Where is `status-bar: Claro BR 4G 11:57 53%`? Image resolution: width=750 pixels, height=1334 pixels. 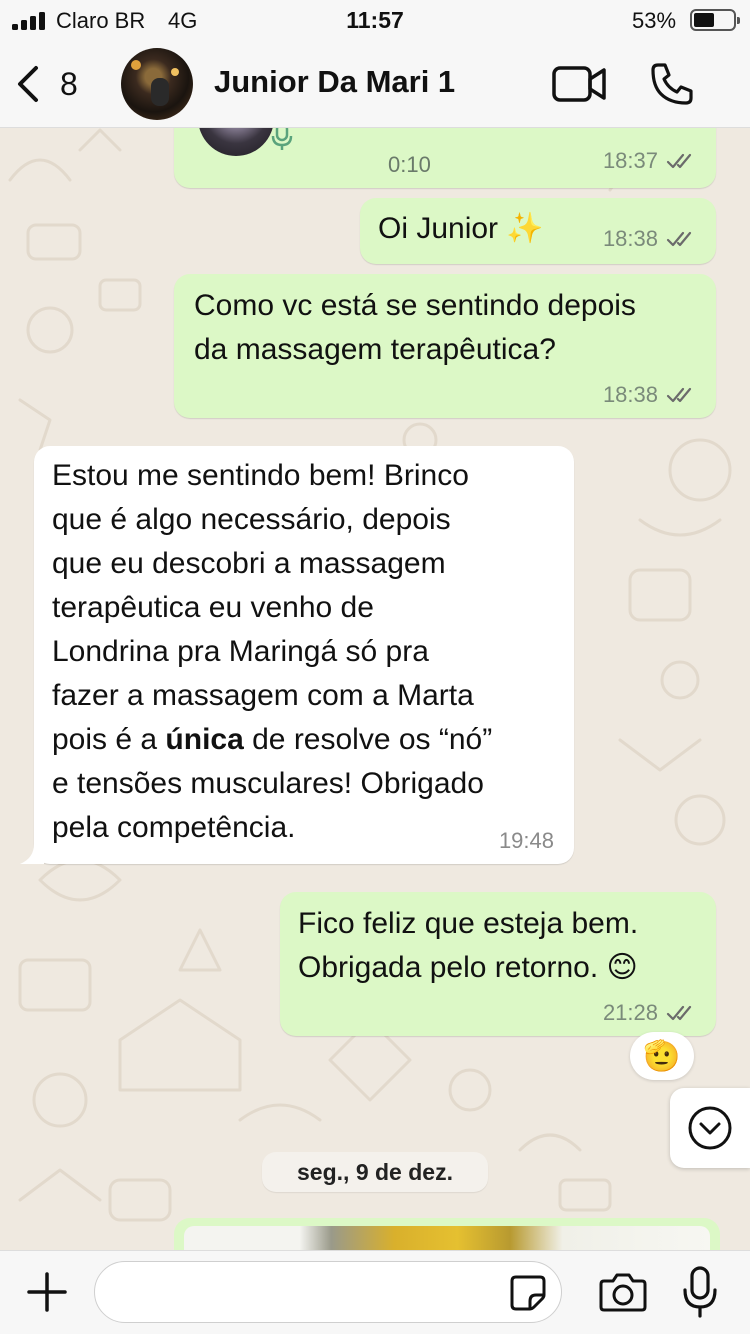
status-bar: Claro BR 4G 11:57 53% is located at coordinates (375, 21).